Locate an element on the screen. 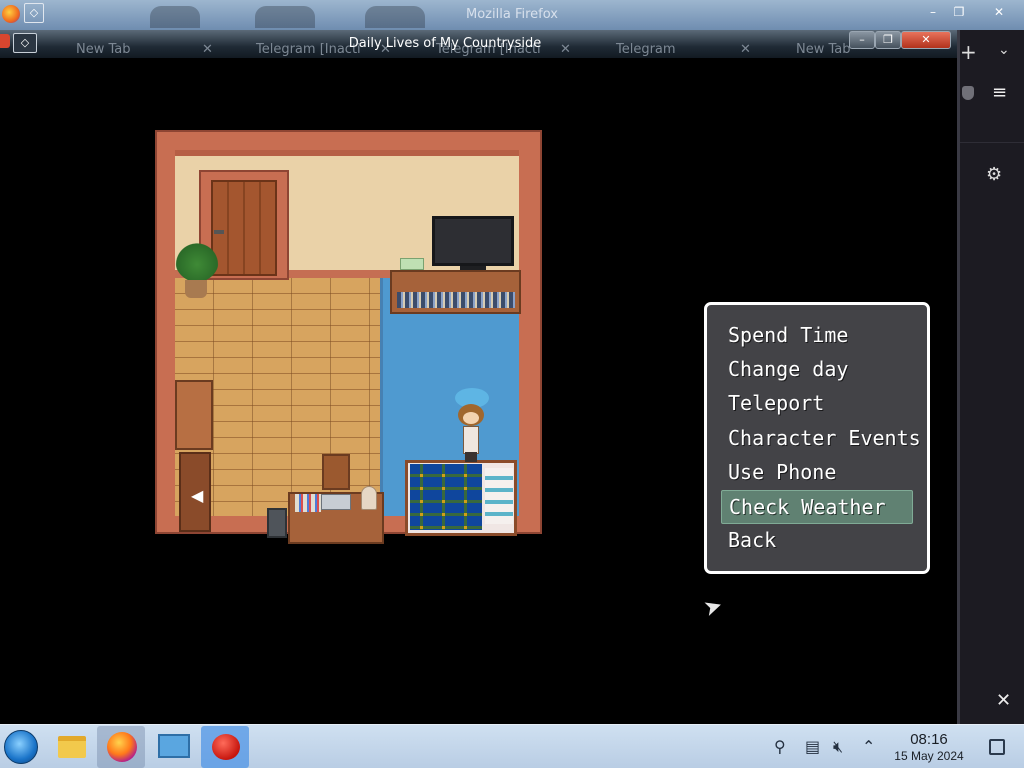 Image resolution: width=1024 pixels, height=768 pixels. close-panel-icon: ✕ is located at coordinates (1003, 700).